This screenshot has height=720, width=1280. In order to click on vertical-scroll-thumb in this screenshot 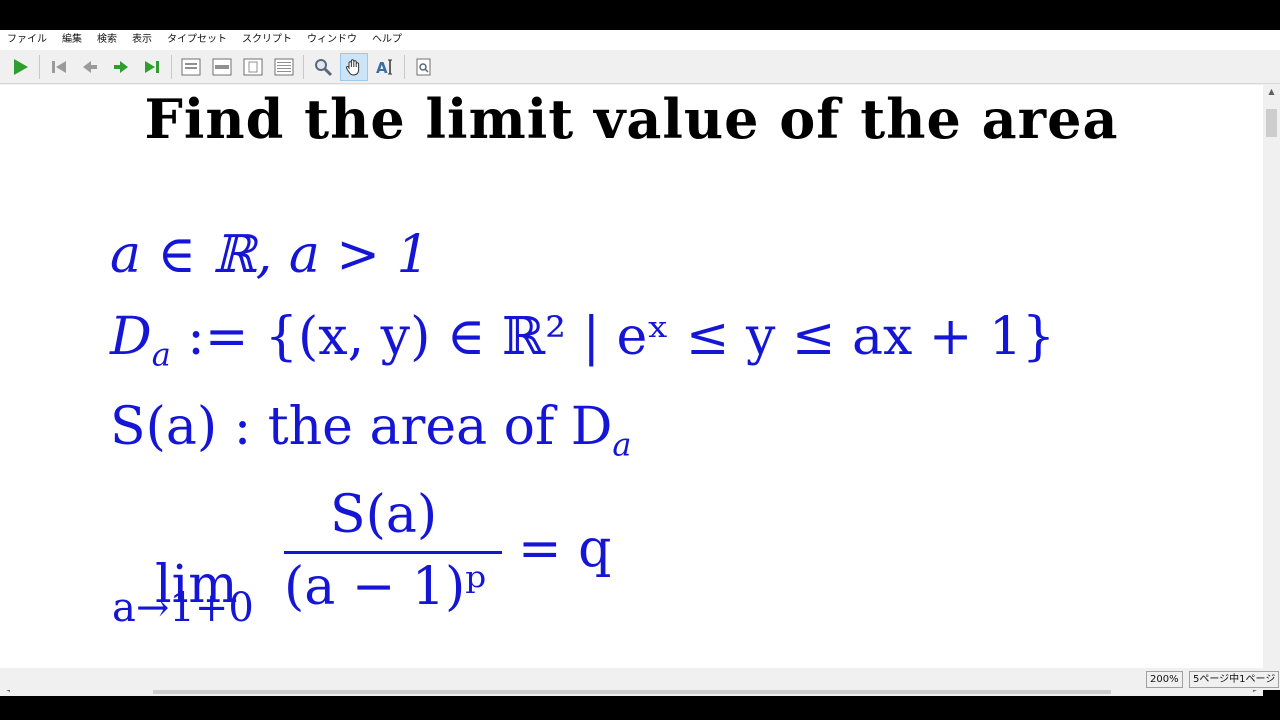, I will do `click(1271, 123)`.